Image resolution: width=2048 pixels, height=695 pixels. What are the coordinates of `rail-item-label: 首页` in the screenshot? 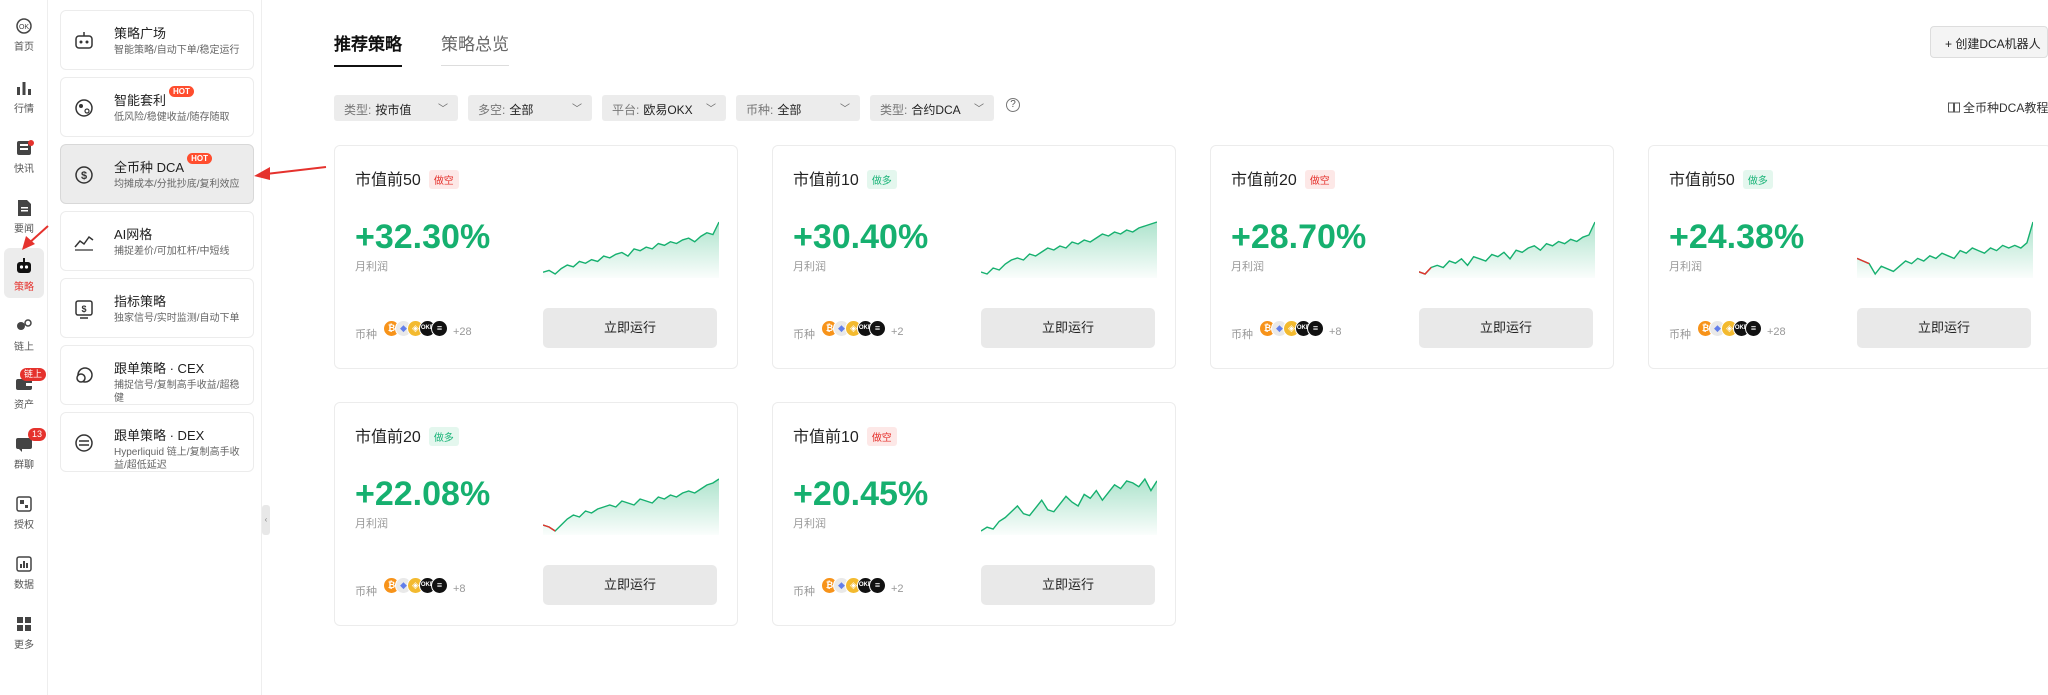 It's located at (24, 47).